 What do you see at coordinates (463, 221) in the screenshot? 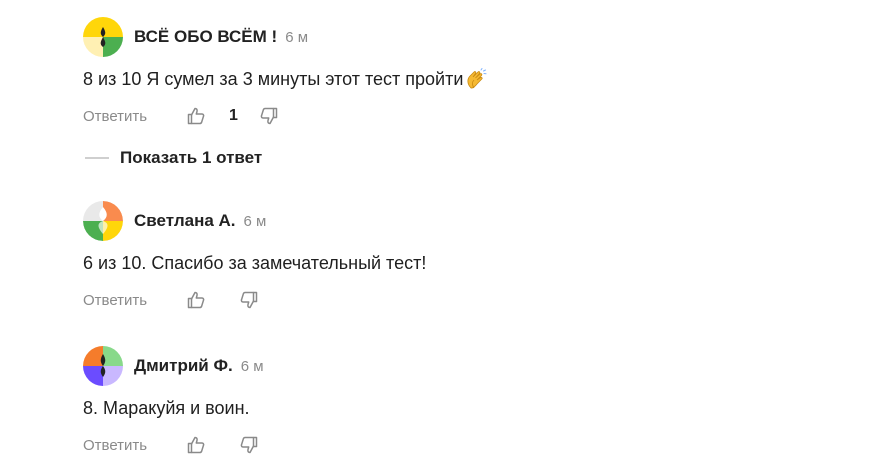
I see `comment-header: Светлана А. 6 м` at bounding box center [463, 221].